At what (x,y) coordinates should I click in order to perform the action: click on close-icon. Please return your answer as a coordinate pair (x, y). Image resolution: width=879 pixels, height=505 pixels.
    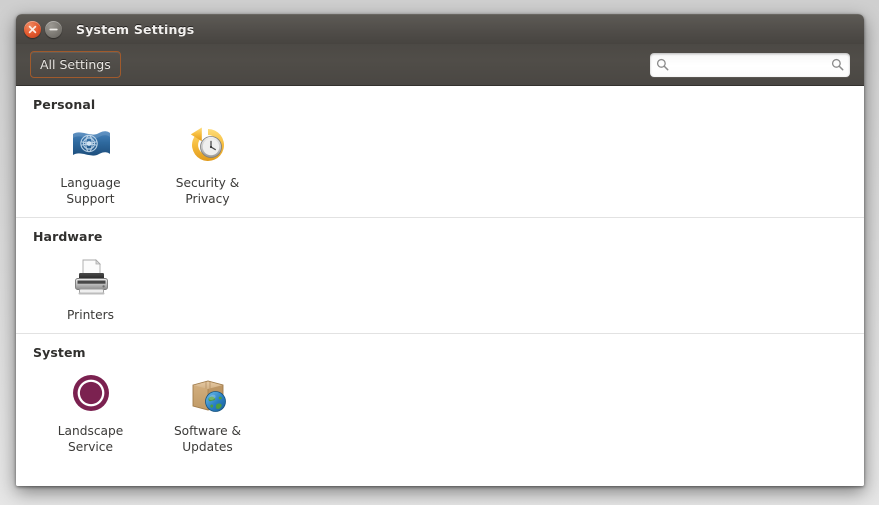
    Looking at the image, I should click on (32, 29).